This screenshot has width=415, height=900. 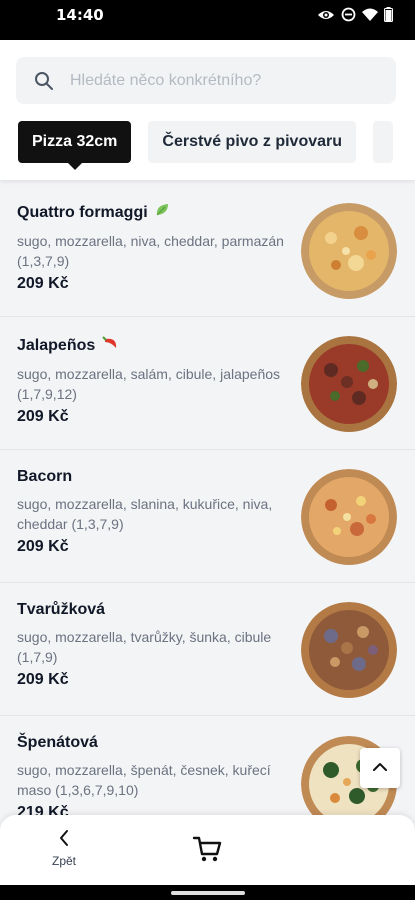 I want to click on item-name: Bacorn, so click(x=45, y=476).